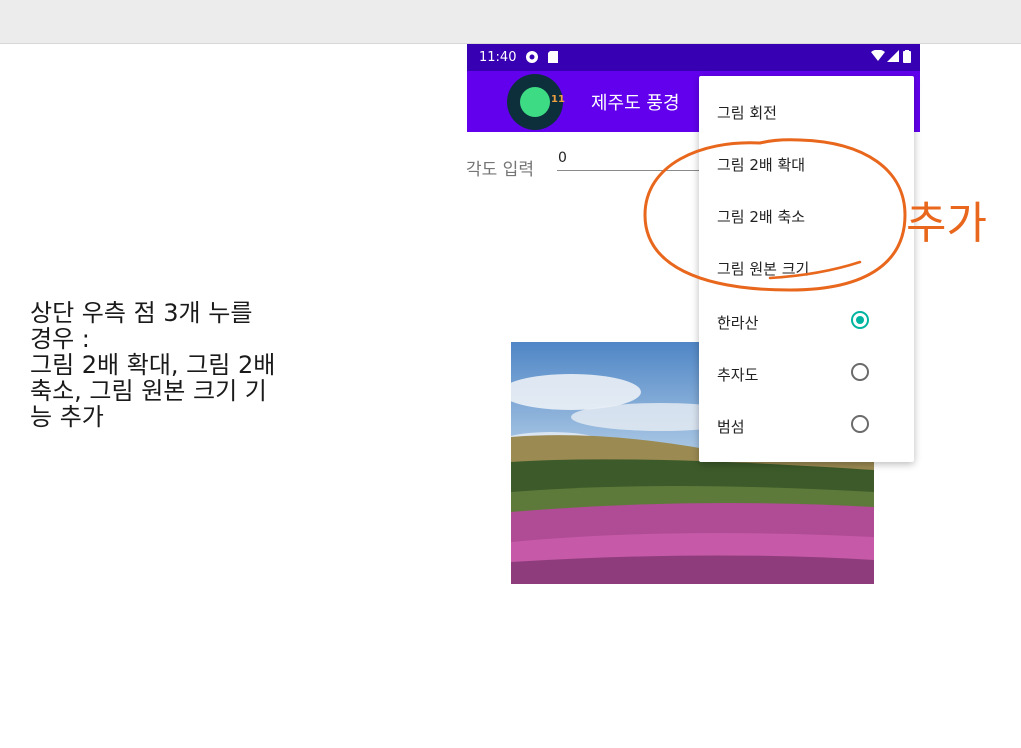  I want to click on menu-item-label: 그림 2배 확대, so click(761, 165).